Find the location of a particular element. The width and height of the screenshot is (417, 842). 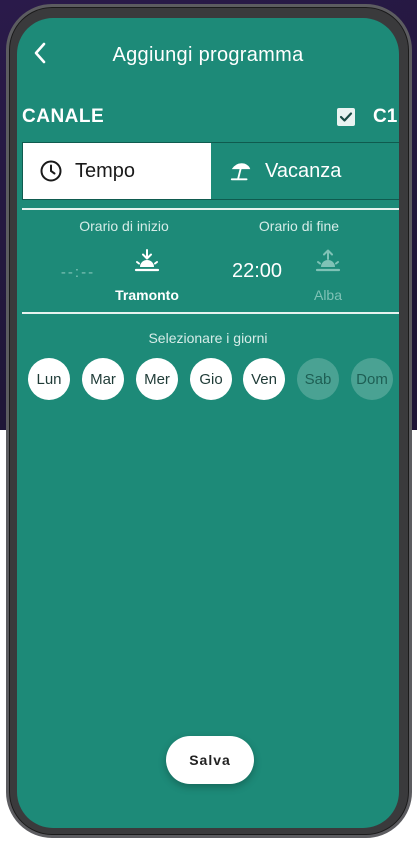

tab-tempo: Tempo is located at coordinates (117, 171).